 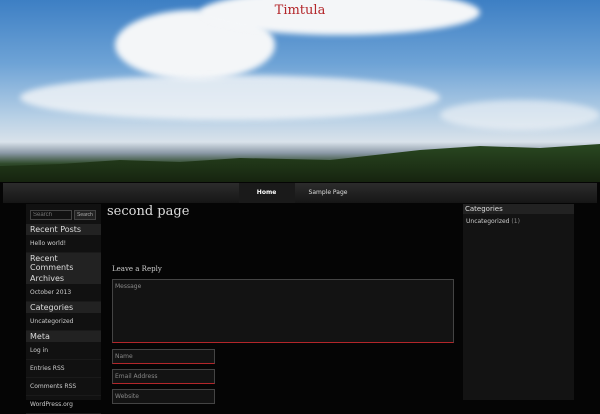 I want to click on meta-wordpress: WordPress.org, so click(x=63, y=405).